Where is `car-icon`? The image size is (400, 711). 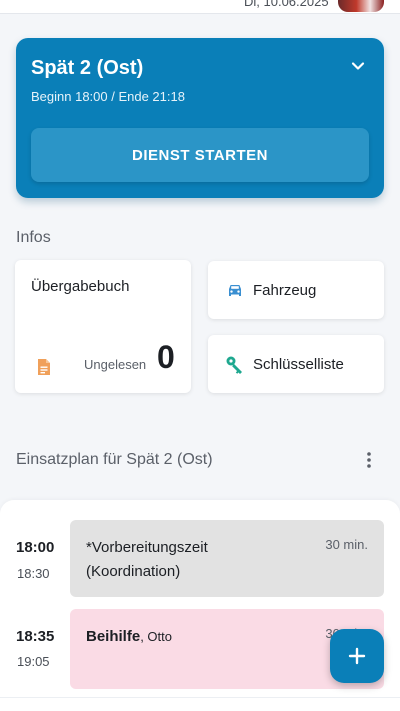
car-icon is located at coordinates (235, 290).